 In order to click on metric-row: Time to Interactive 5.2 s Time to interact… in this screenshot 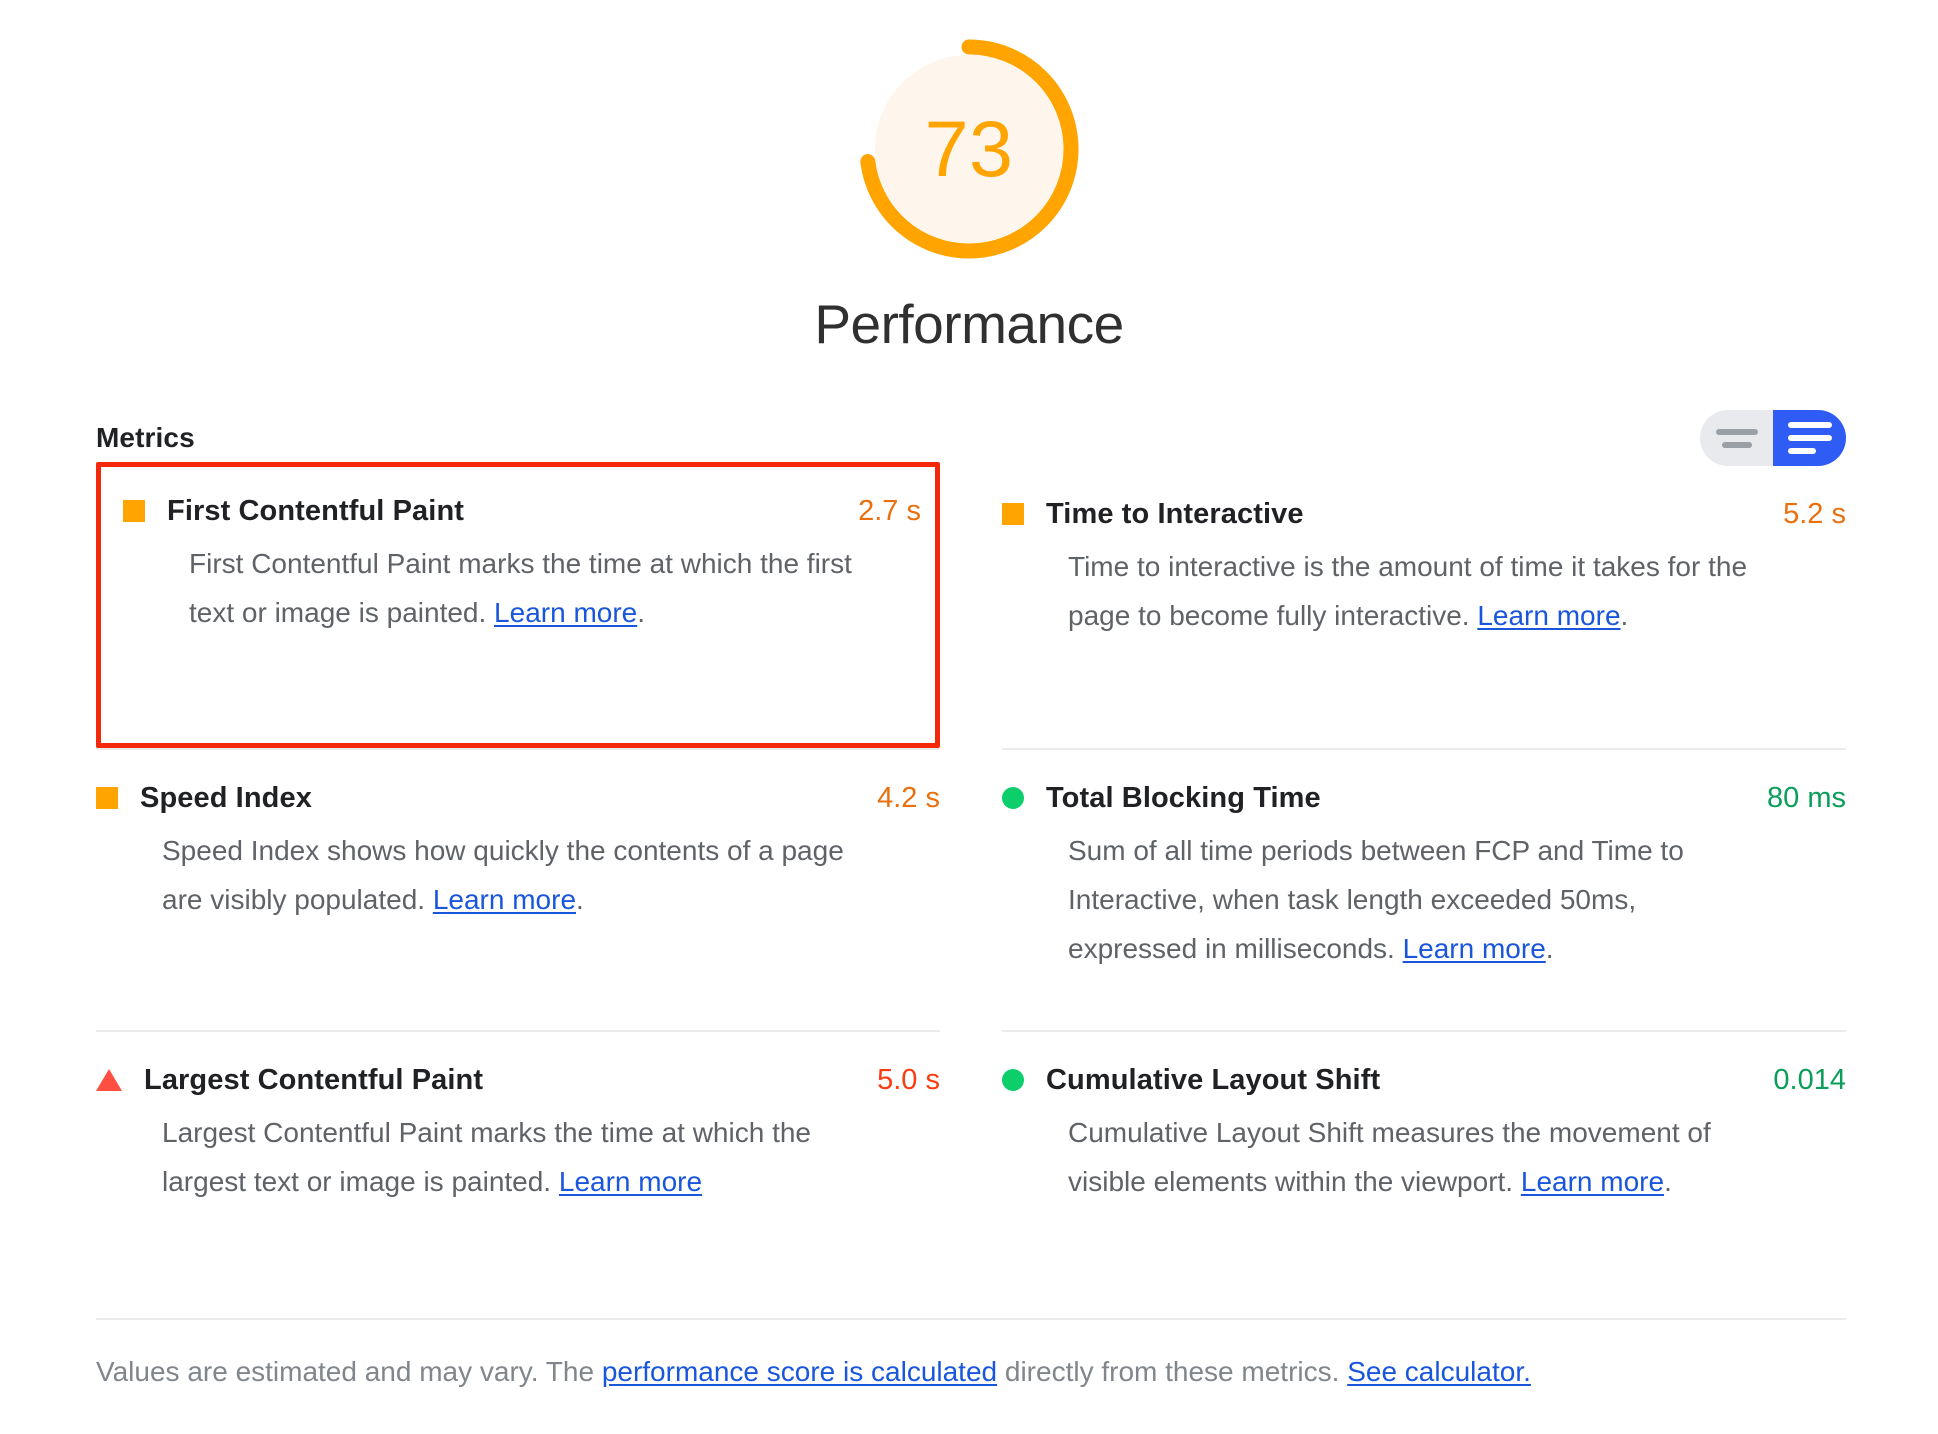, I will do `click(1424, 607)`.